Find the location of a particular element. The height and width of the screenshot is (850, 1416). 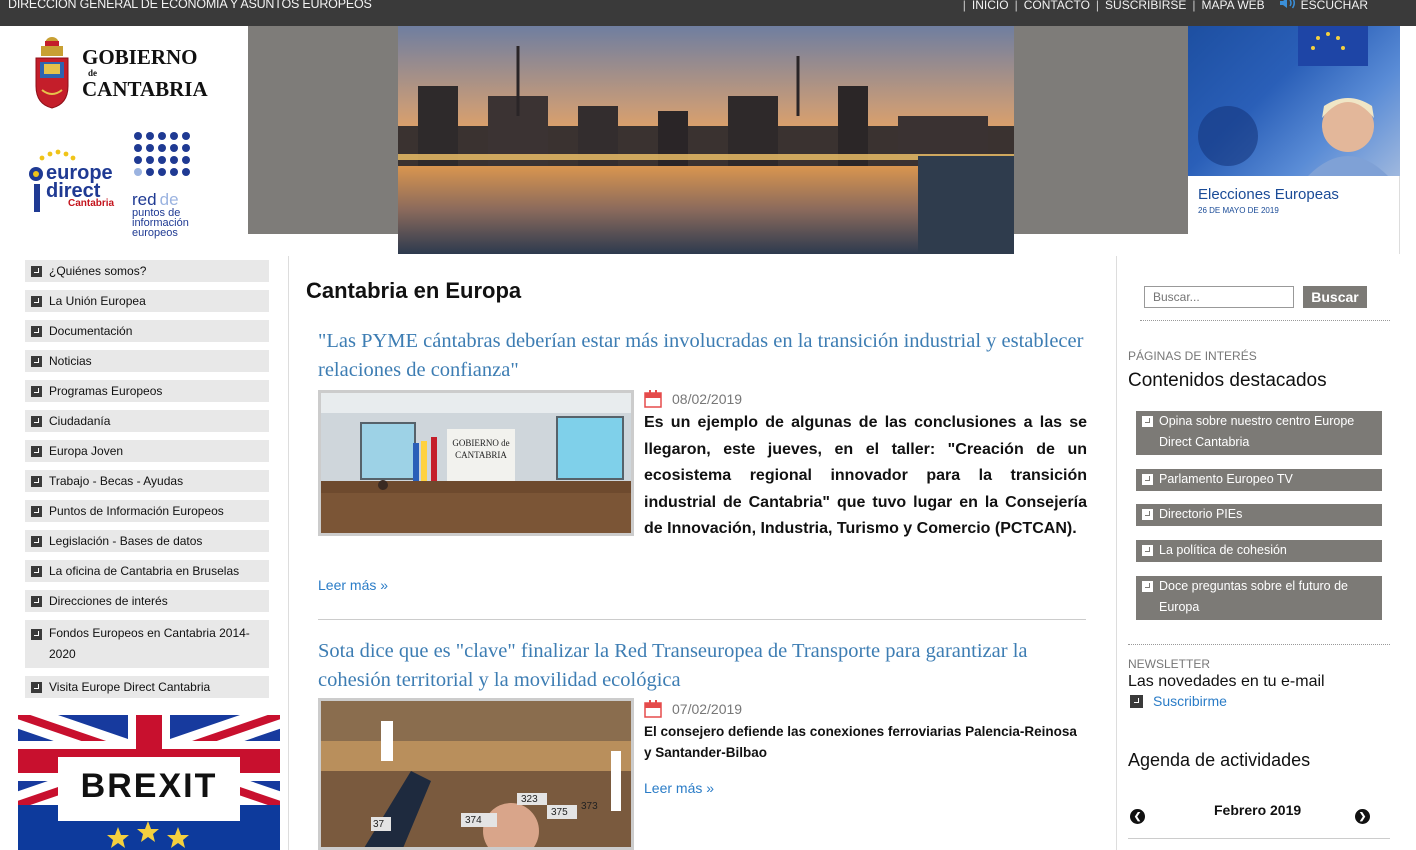

elections-banner: Elecciones Europeas 26 DE MAYO DE 2019 is located at coordinates (1294, 140).